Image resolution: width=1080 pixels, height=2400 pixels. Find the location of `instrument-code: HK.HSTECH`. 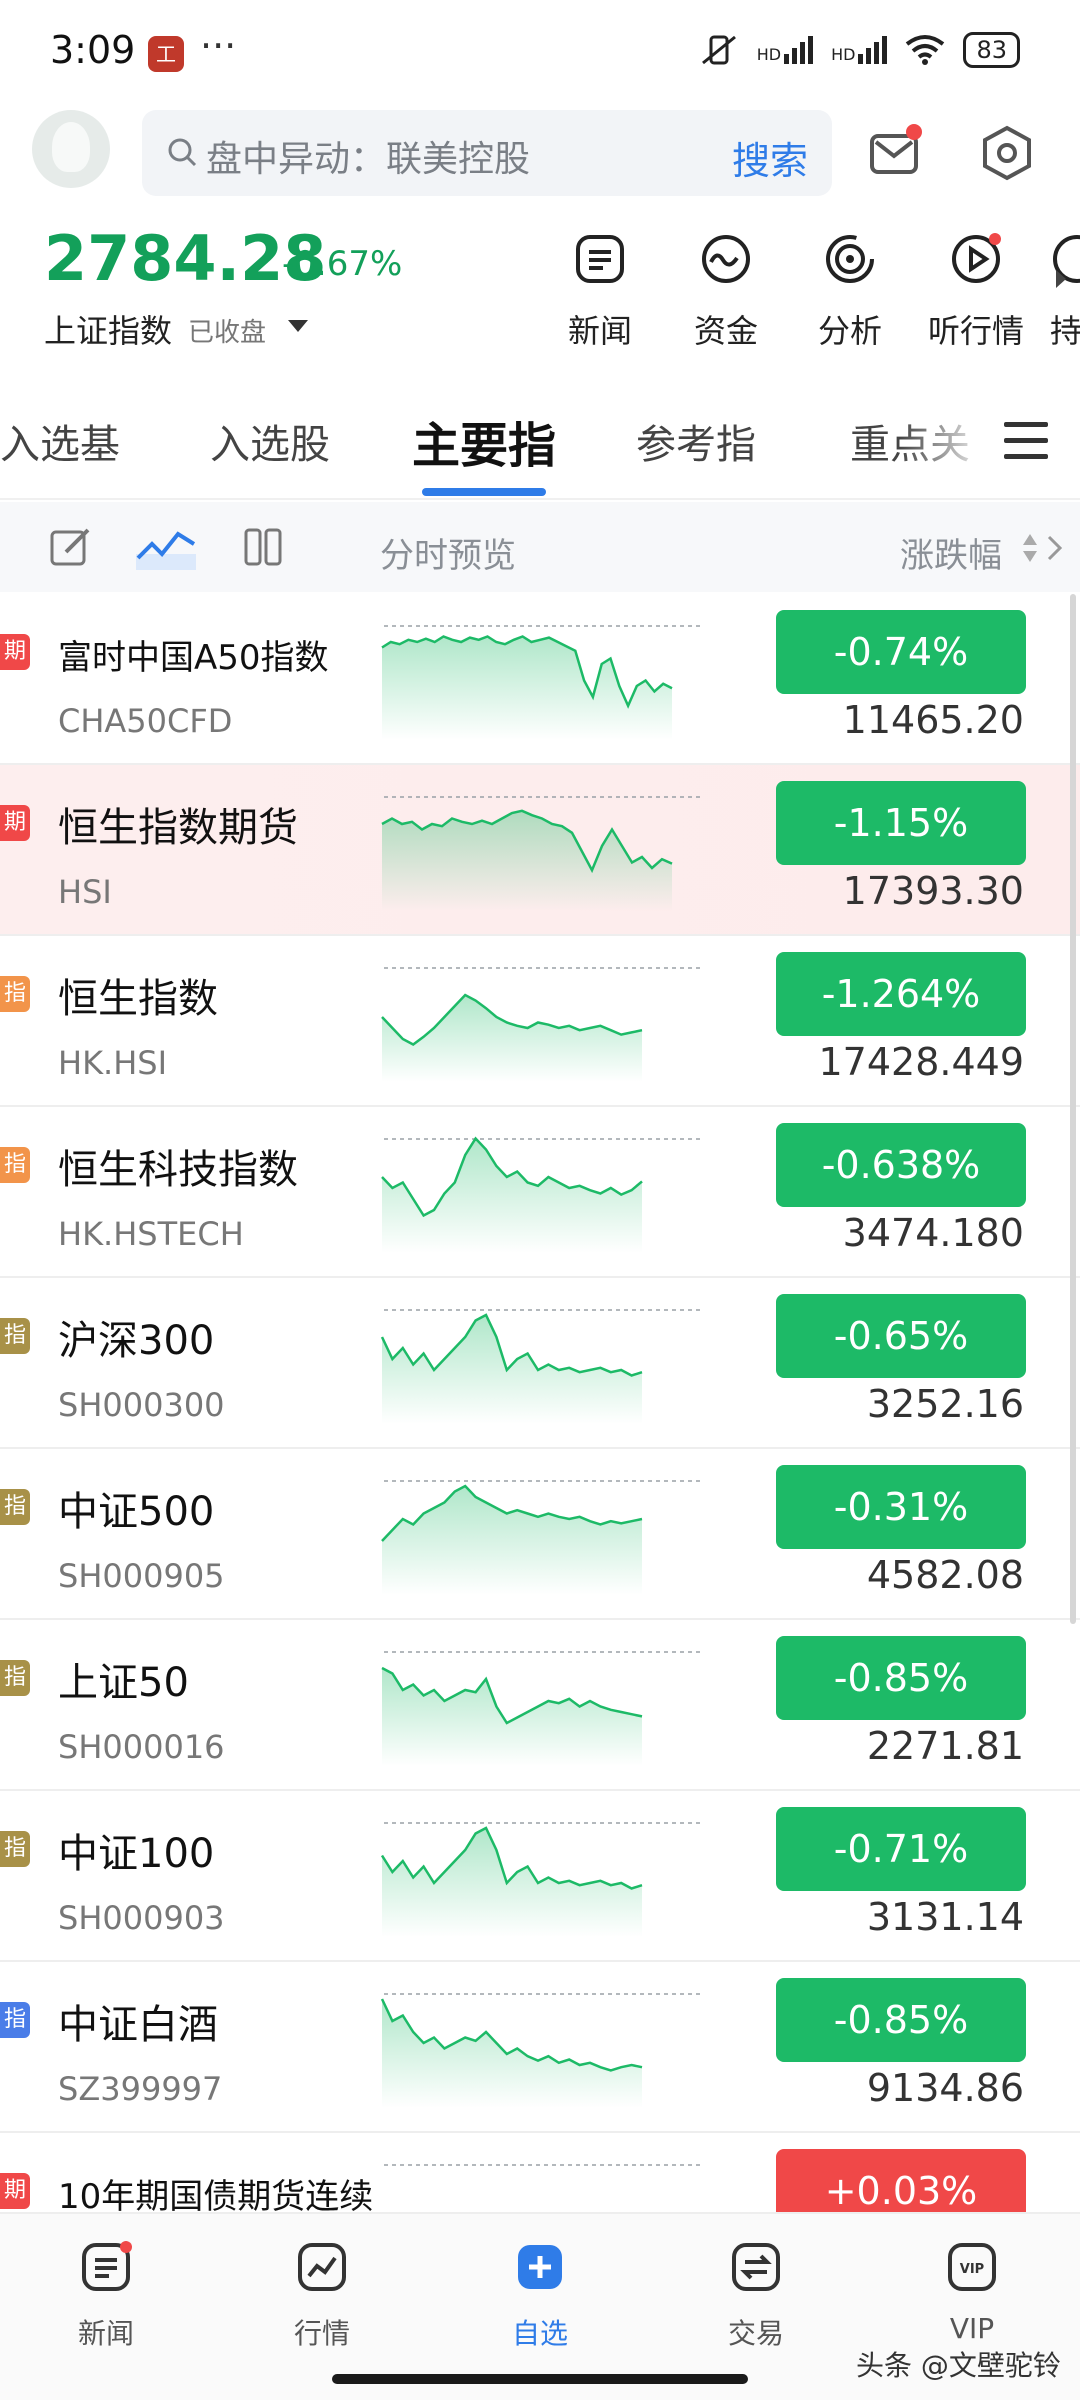

instrument-code: HK.HSTECH is located at coordinates (151, 1234).